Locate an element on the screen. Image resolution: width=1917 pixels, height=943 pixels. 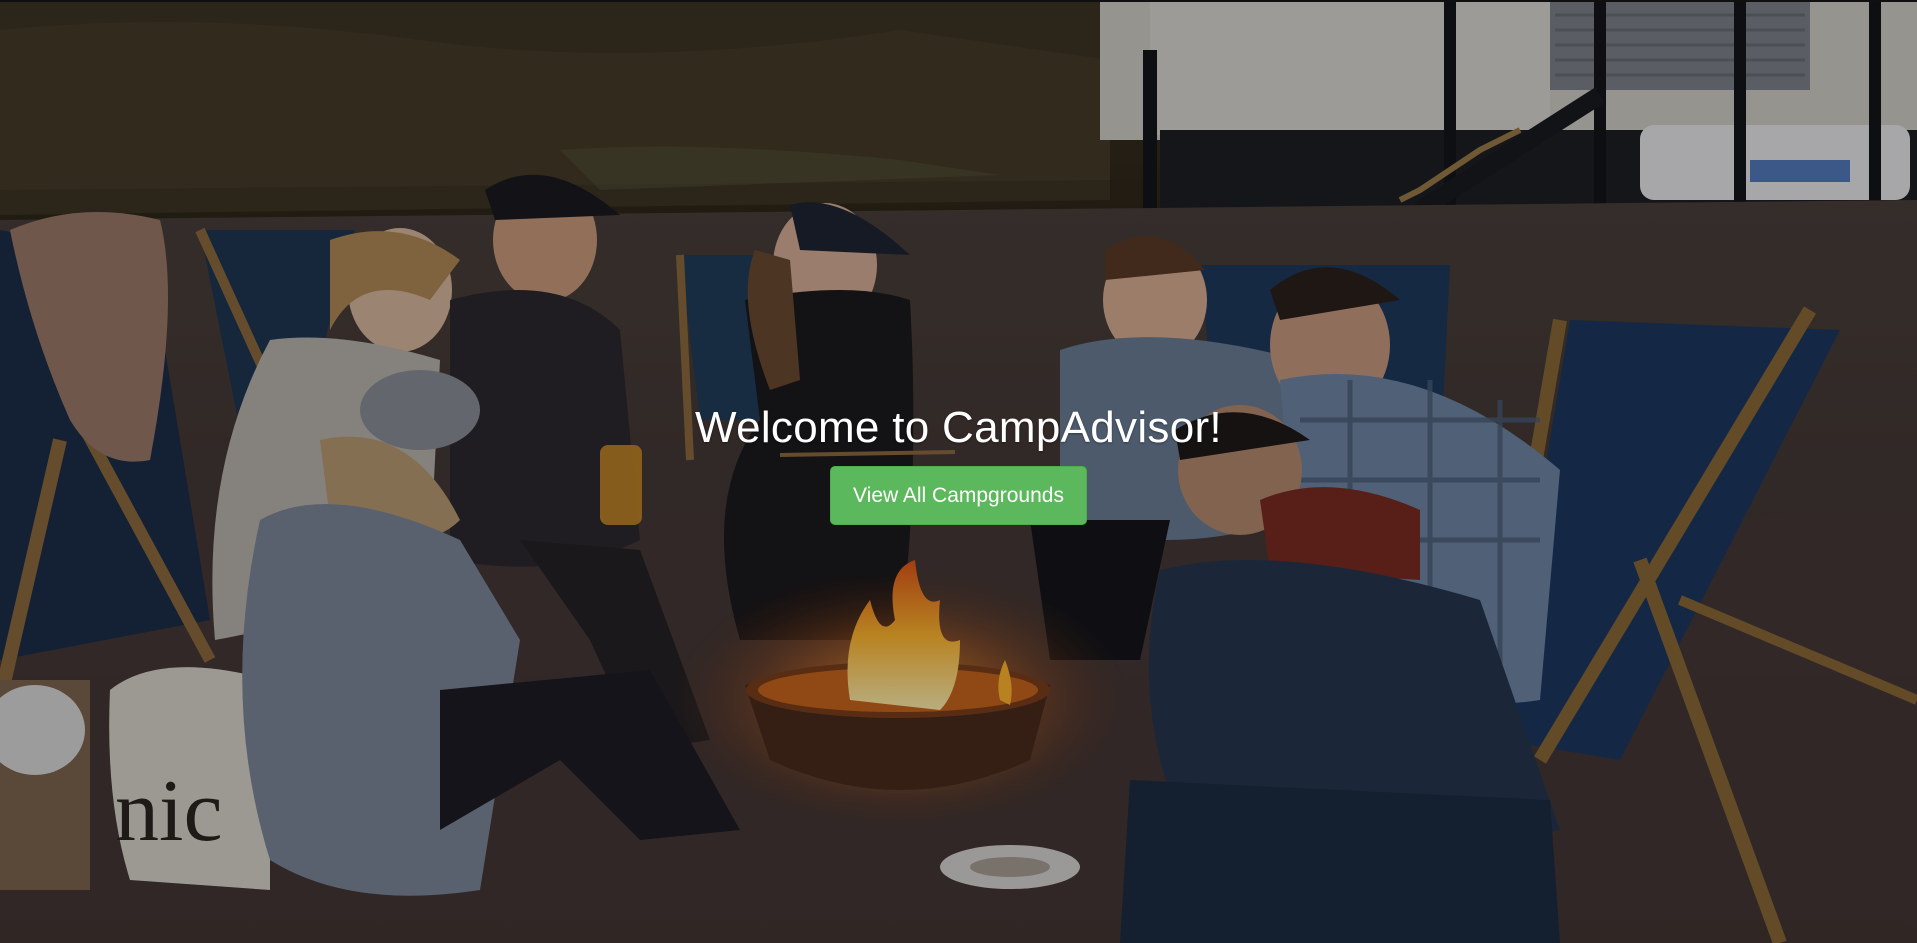
top-border is located at coordinates (958, 1).